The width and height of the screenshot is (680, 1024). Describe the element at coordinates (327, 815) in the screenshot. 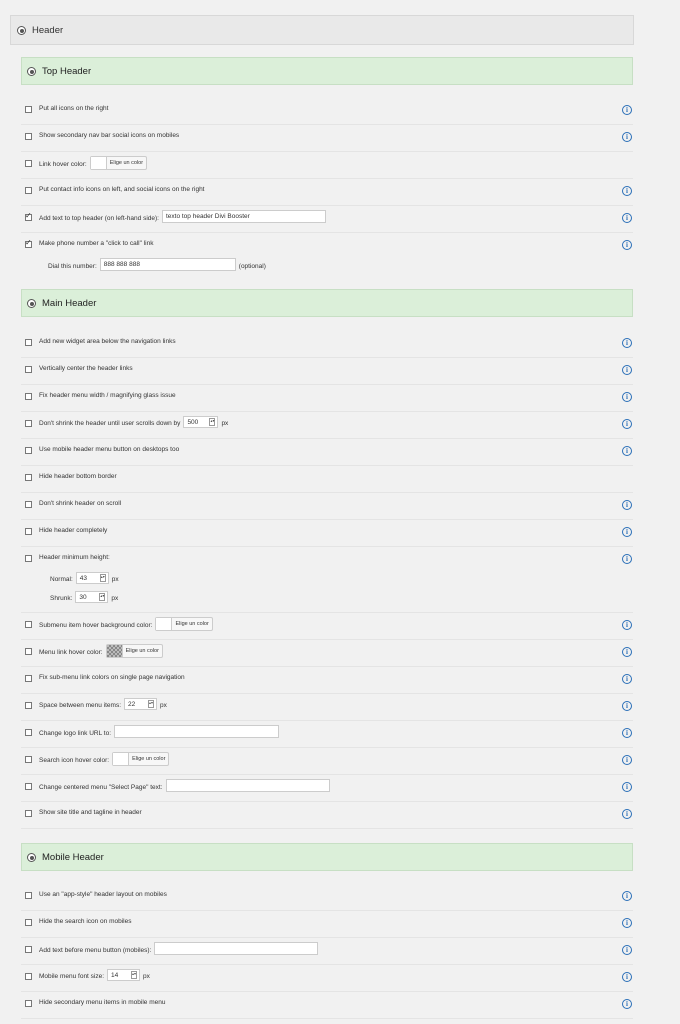

I see `option-row: Show site title and tagline in header i` at that location.